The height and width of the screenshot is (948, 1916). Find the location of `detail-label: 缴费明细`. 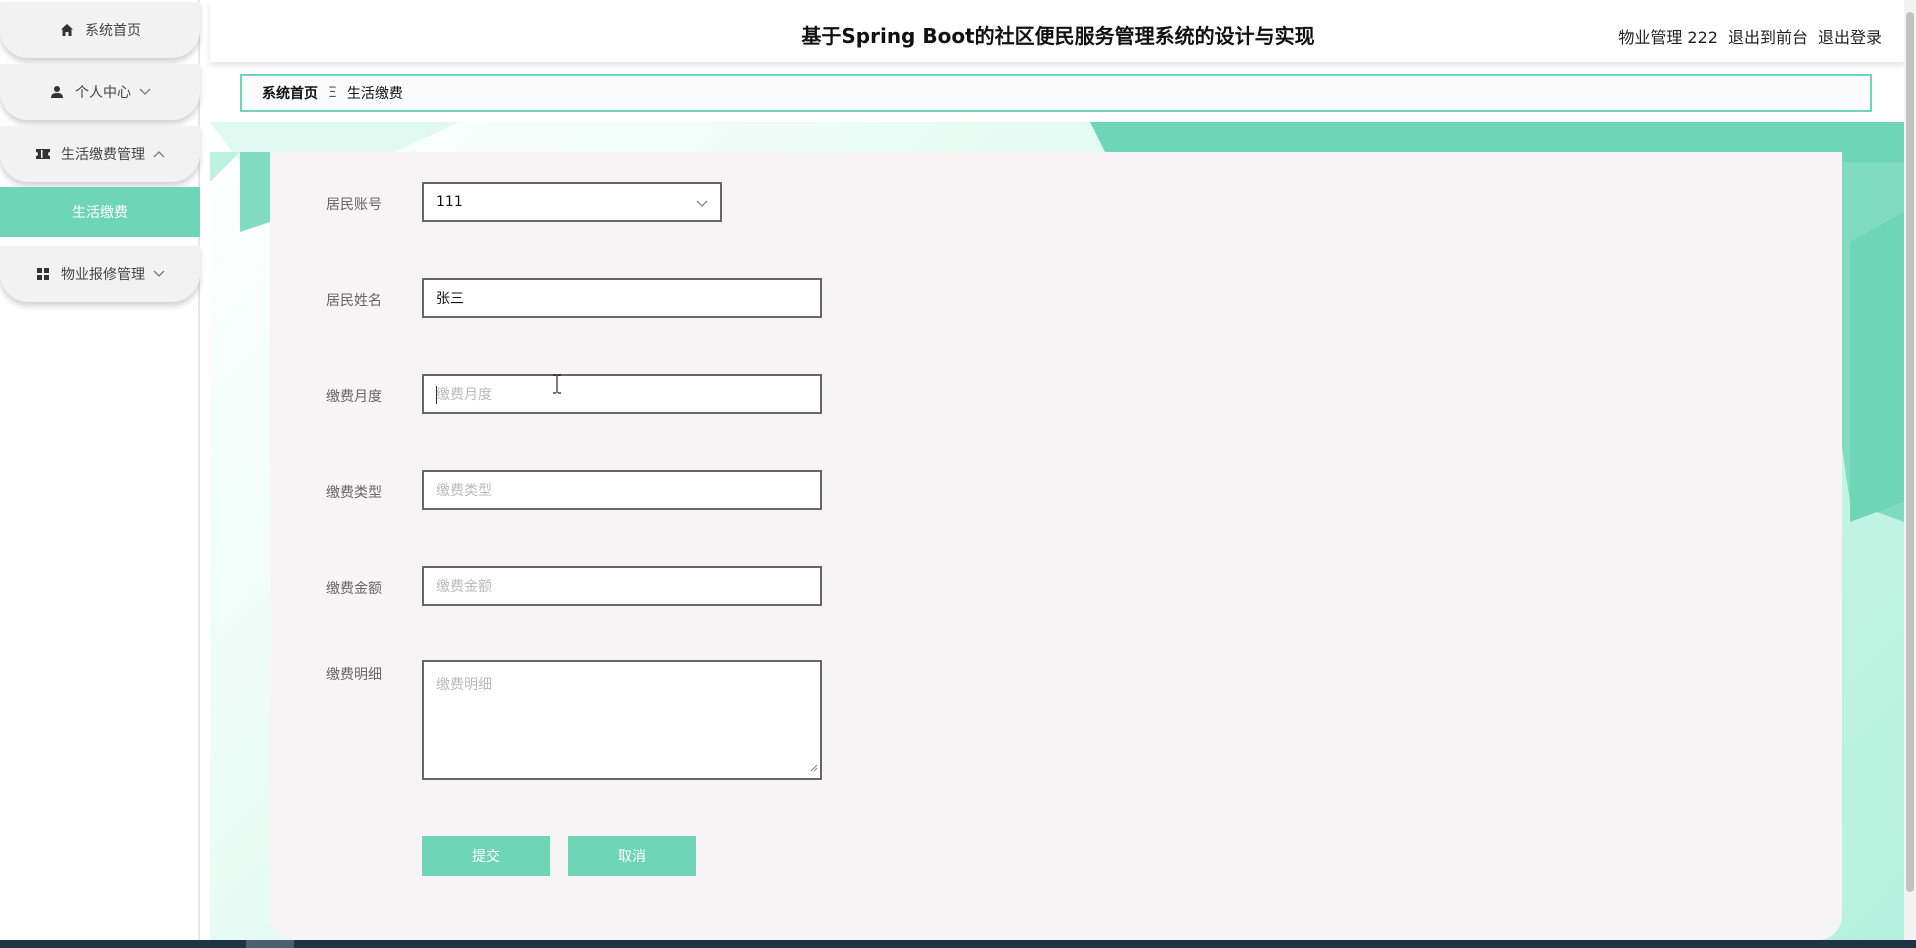

detail-label: 缴费明细 is located at coordinates (354, 675).